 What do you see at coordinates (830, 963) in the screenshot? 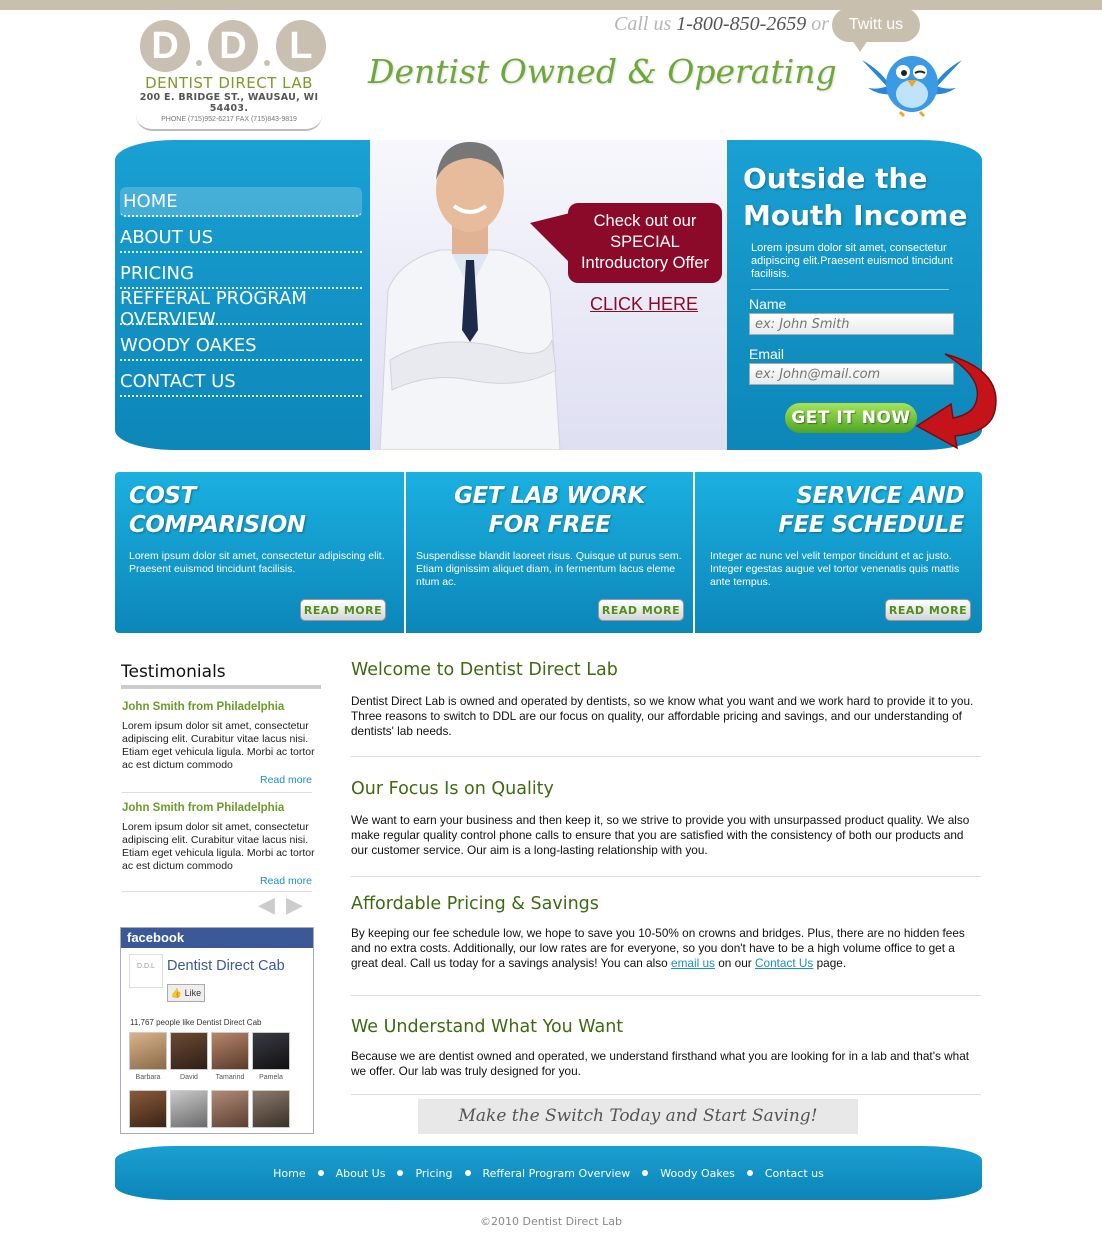
I see `section-body-text: page.` at bounding box center [830, 963].